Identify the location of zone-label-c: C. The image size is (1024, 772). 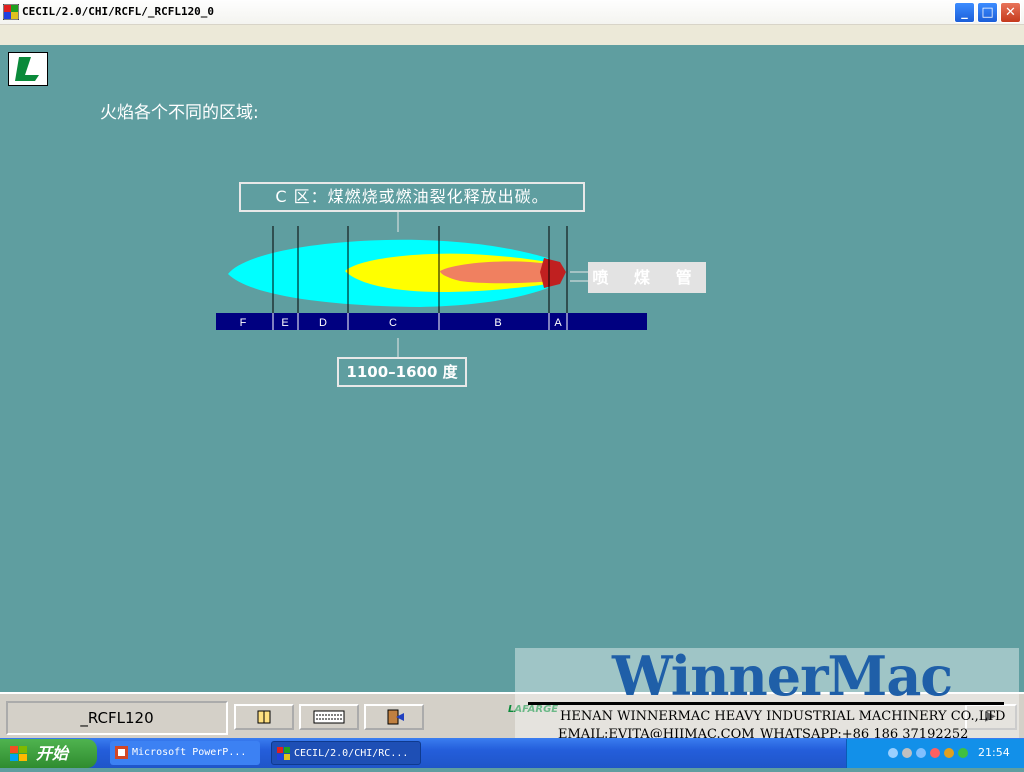
(393, 323).